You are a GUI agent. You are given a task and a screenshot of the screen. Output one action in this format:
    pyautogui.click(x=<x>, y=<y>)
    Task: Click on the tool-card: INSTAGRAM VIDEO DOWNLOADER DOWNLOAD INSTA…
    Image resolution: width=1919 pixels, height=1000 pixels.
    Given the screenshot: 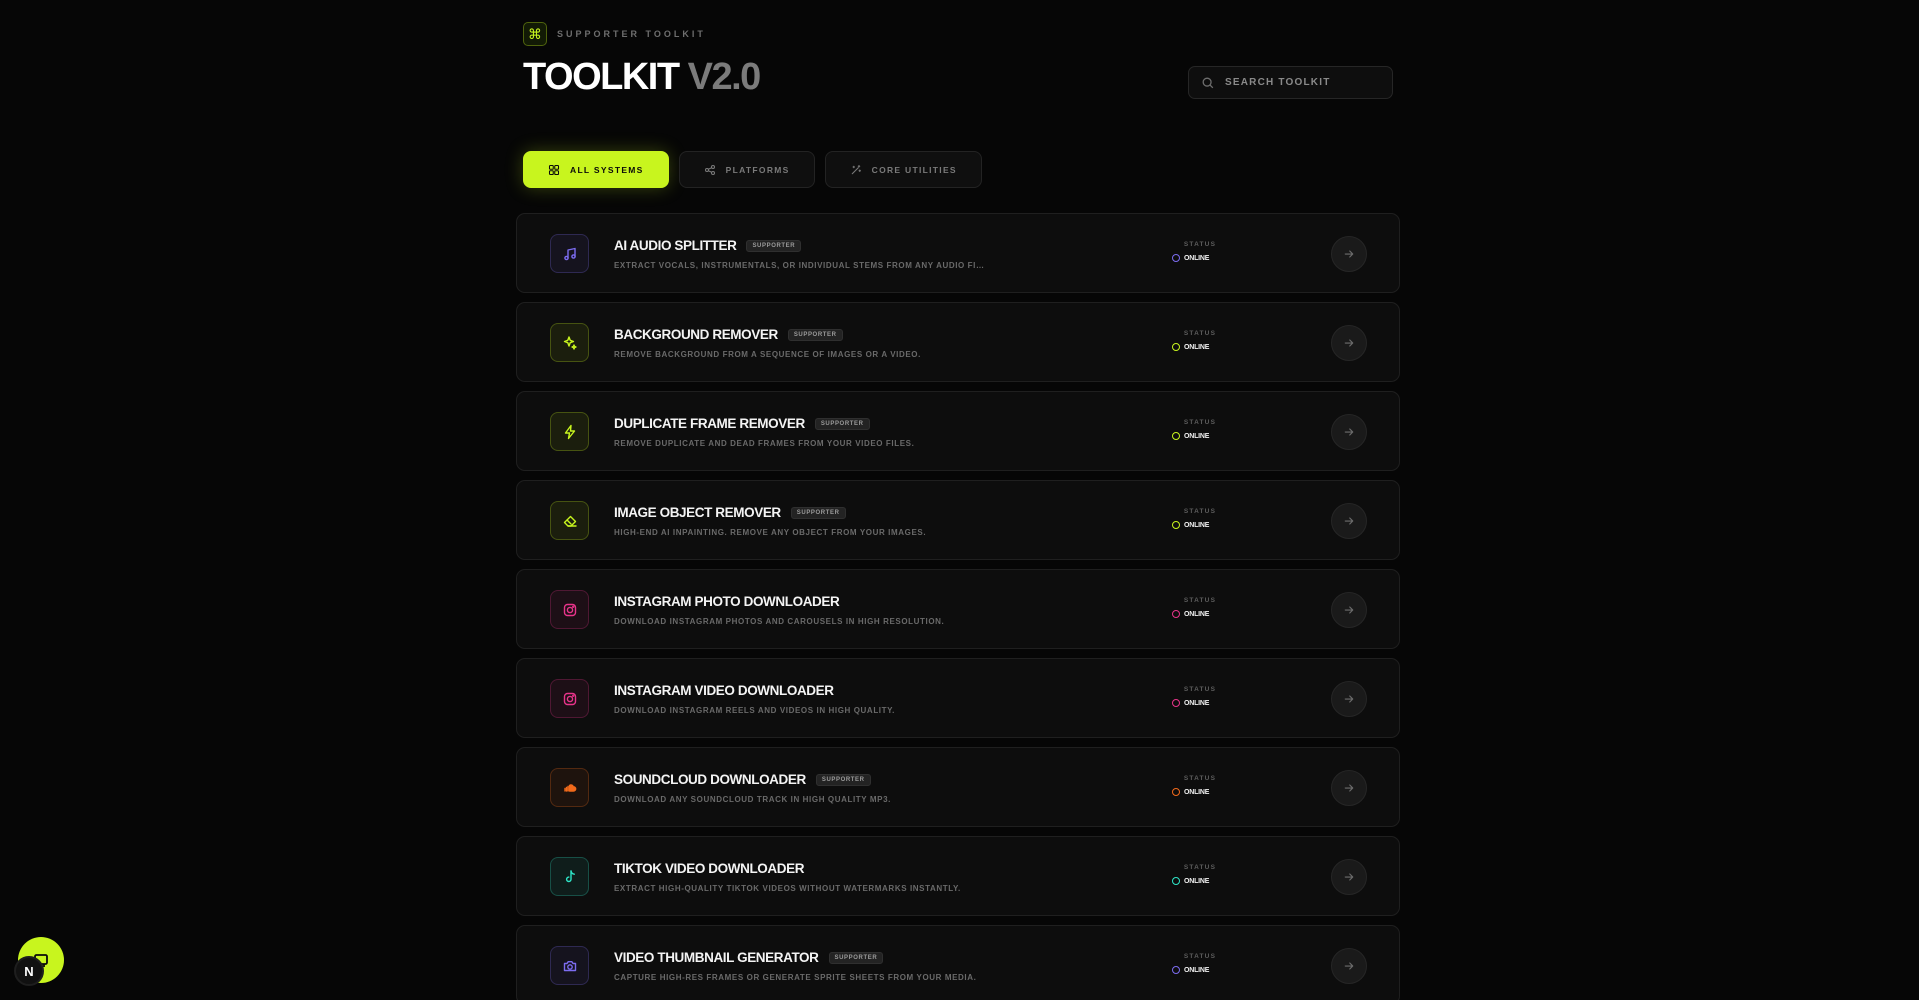 What is the action you would take?
    pyautogui.click(x=958, y=698)
    